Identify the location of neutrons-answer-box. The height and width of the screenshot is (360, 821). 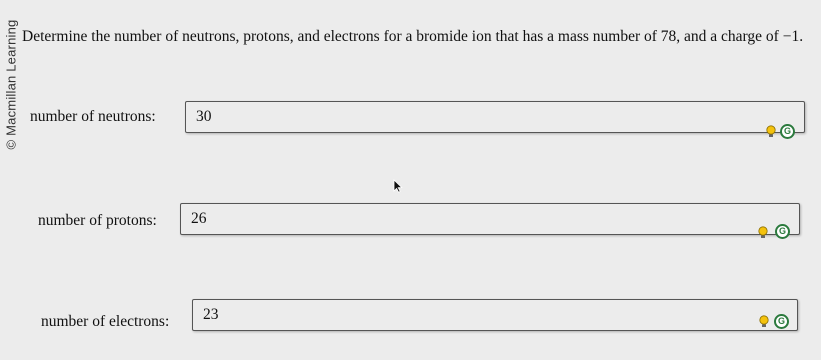
(495, 117).